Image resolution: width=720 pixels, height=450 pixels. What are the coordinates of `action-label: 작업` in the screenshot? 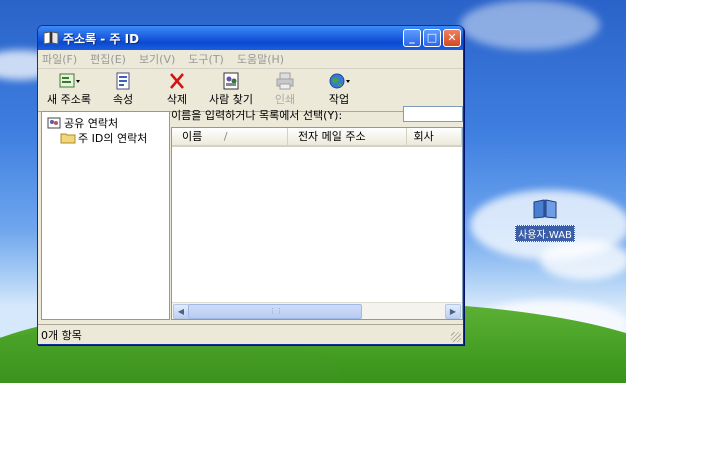 It's located at (339, 99).